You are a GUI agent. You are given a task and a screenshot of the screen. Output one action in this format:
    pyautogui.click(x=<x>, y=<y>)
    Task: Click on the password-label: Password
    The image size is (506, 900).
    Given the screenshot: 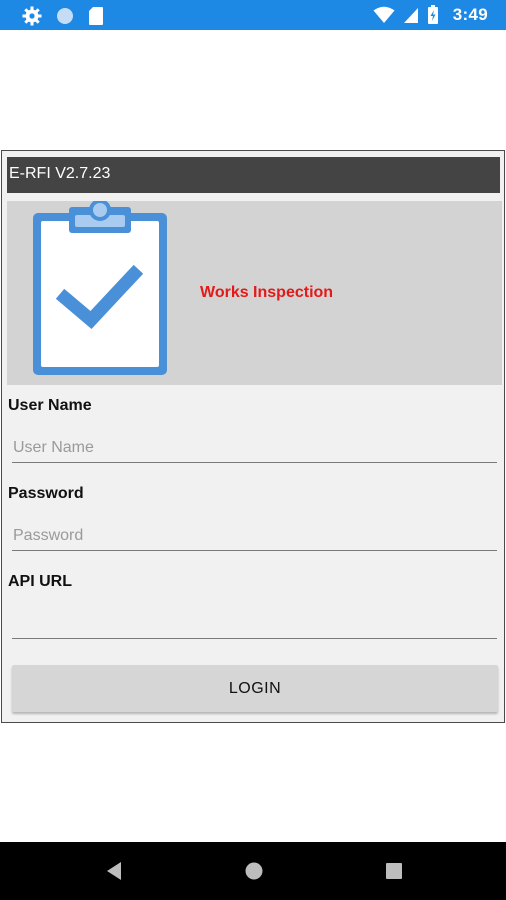 What is the action you would take?
    pyautogui.click(x=46, y=493)
    